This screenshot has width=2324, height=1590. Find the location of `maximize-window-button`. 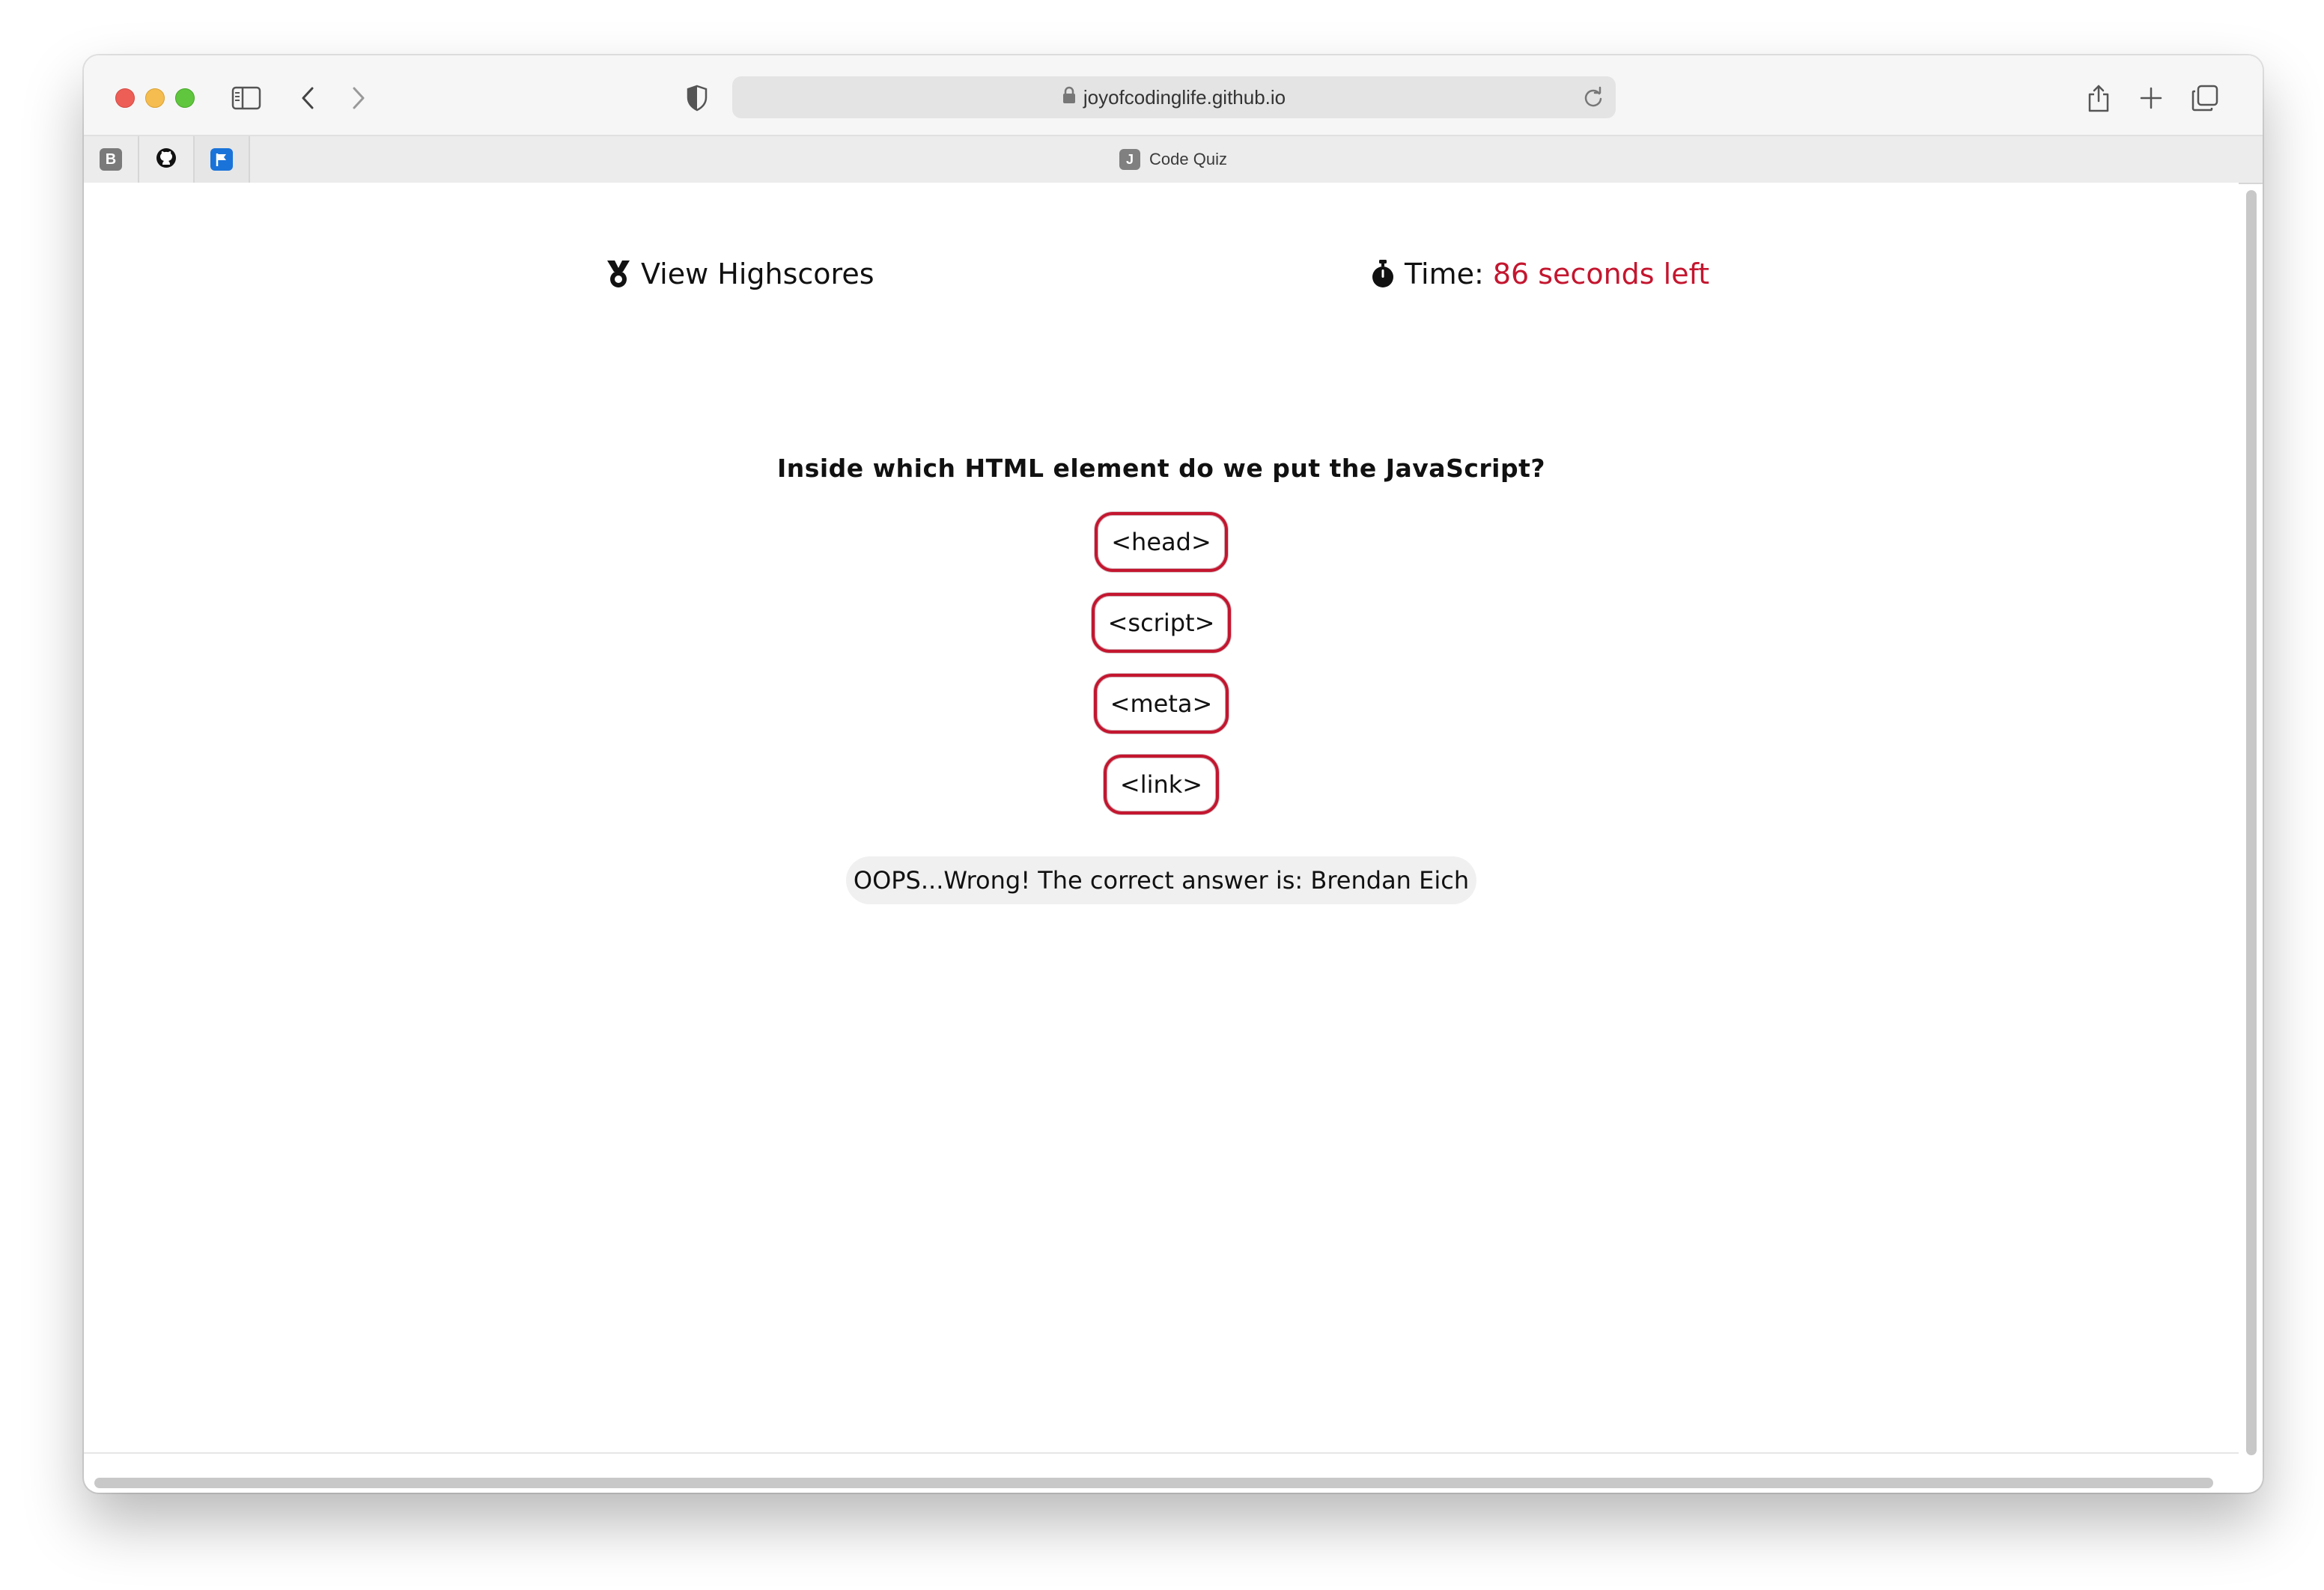

maximize-window-button is located at coordinates (185, 98).